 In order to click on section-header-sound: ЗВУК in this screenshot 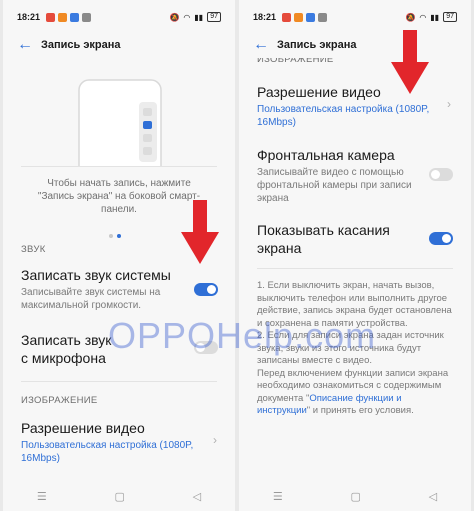, I will do `click(33, 249)`.